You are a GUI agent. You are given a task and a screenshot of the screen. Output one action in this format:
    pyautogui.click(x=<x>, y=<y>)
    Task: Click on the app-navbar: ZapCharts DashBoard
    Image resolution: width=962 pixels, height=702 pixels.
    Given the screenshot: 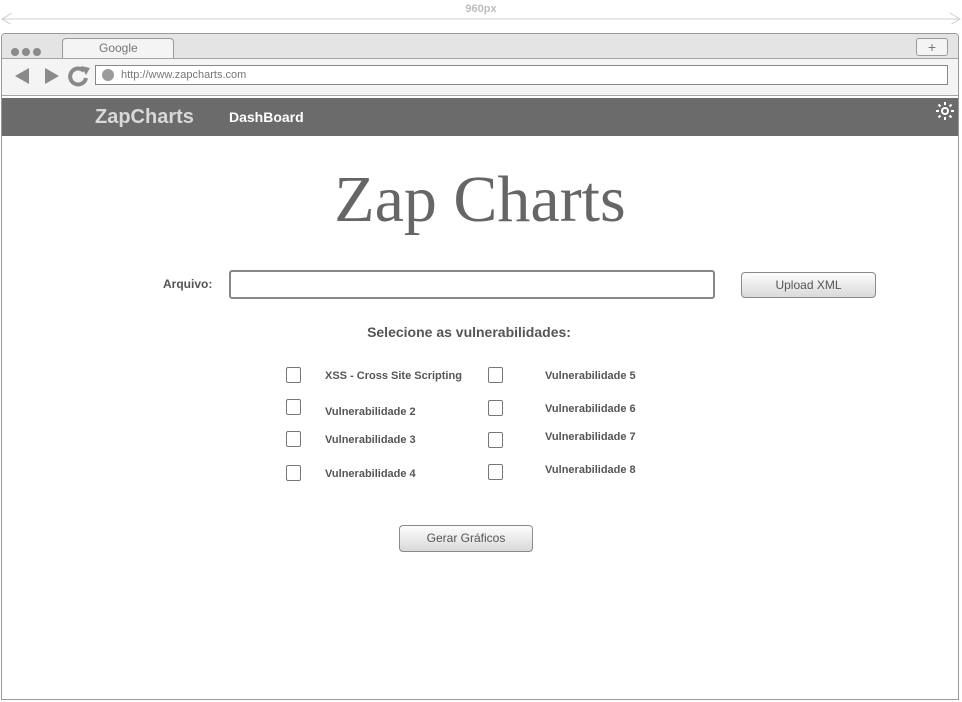 What is the action you would take?
    pyautogui.click(x=480, y=117)
    